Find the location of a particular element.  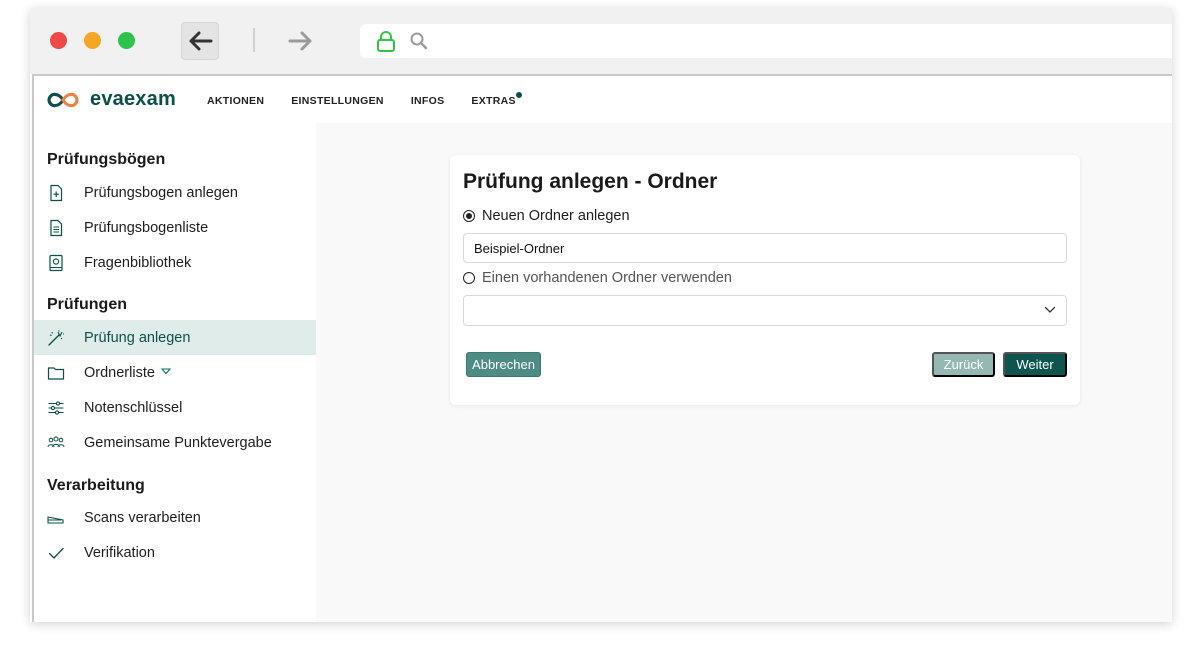

top-navigation: AKTIONEN EINSTELLUNGEN INFOS EXTRAS is located at coordinates (375, 99).